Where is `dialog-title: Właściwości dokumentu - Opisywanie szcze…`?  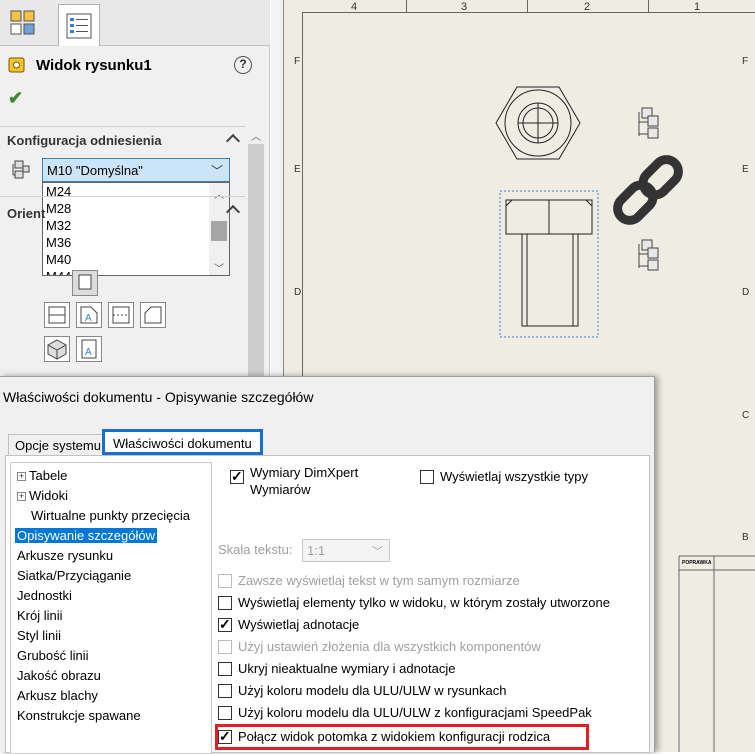
dialog-title: Właściwości dokumentu - Opisywanie szcze… is located at coordinates (158, 397).